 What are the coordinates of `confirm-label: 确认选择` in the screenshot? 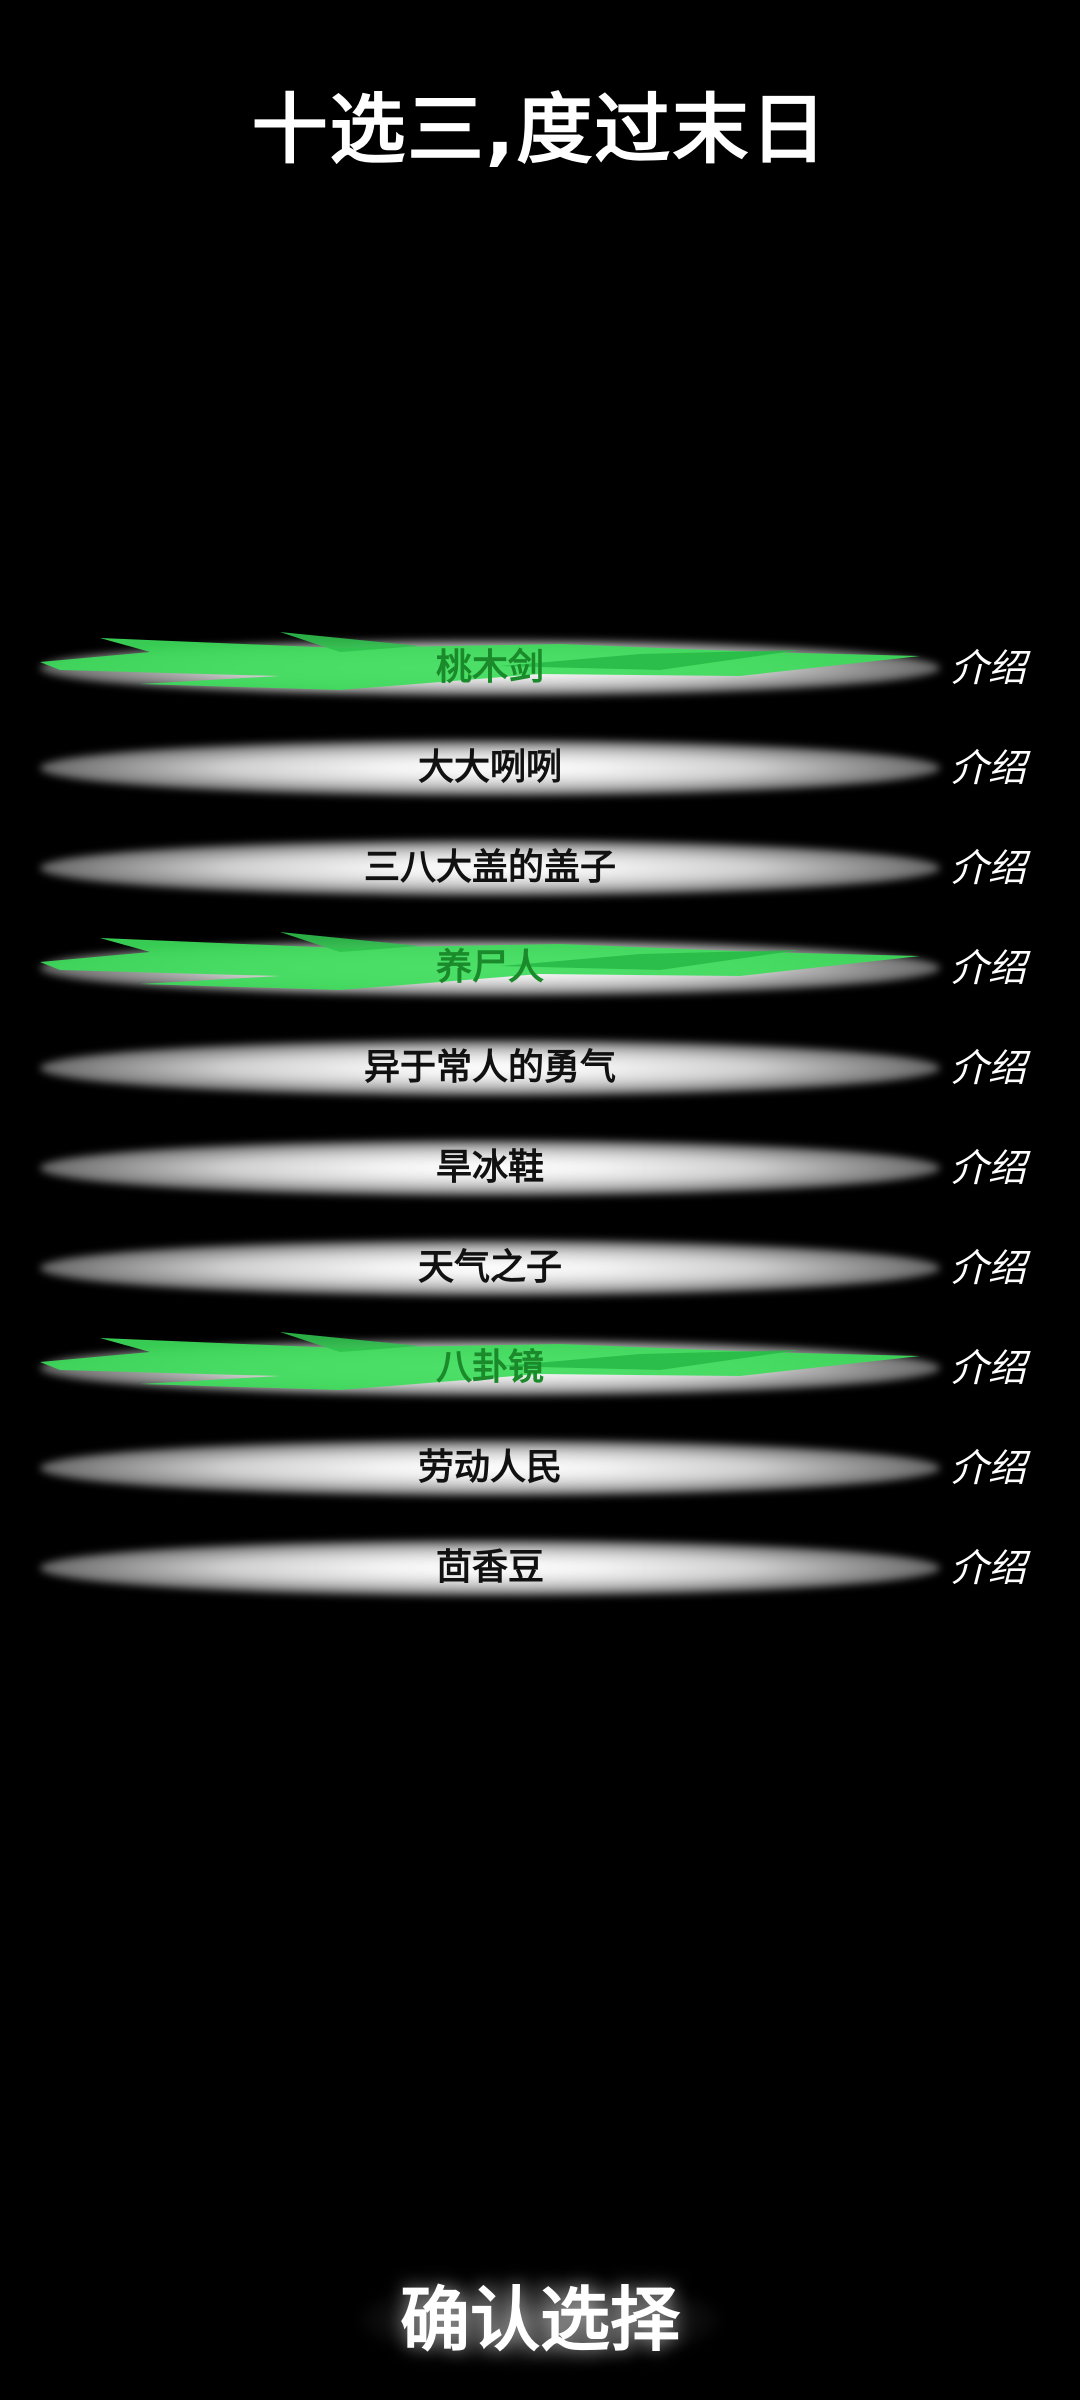 It's located at (540, 2320).